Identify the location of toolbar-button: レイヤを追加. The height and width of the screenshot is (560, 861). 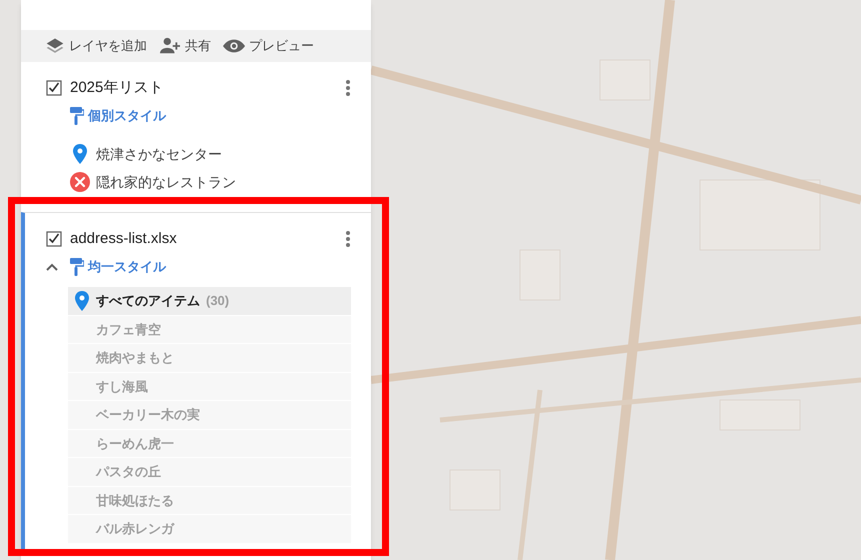
(96, 46).